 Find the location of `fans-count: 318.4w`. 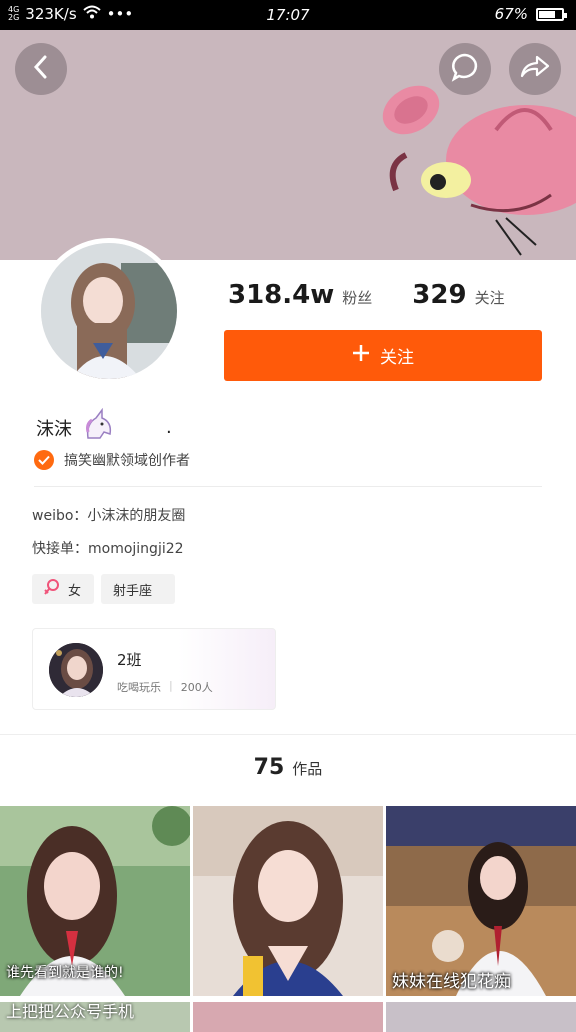

fans-count: 318.4w is located at coordinates (281, 295).